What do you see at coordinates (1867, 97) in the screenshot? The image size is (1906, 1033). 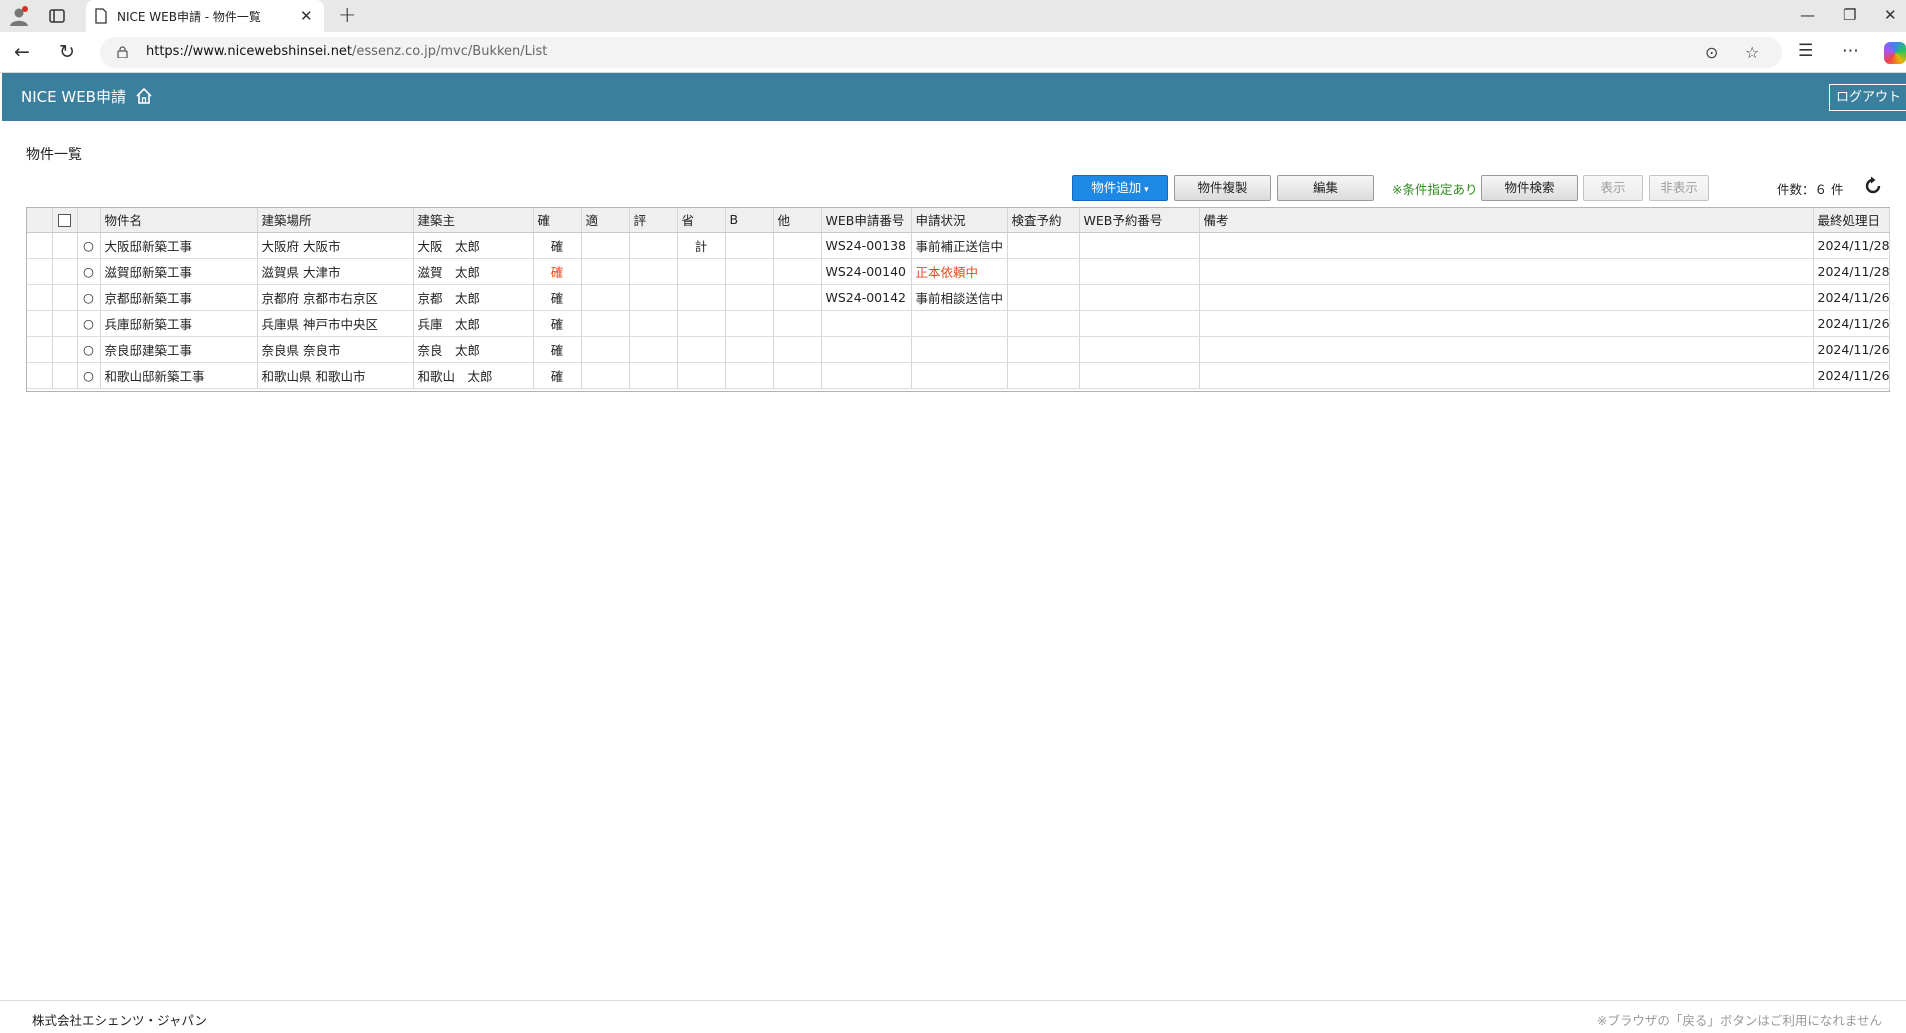 I see `logout-button: ログアウト` at bounding box center [1867, 97].